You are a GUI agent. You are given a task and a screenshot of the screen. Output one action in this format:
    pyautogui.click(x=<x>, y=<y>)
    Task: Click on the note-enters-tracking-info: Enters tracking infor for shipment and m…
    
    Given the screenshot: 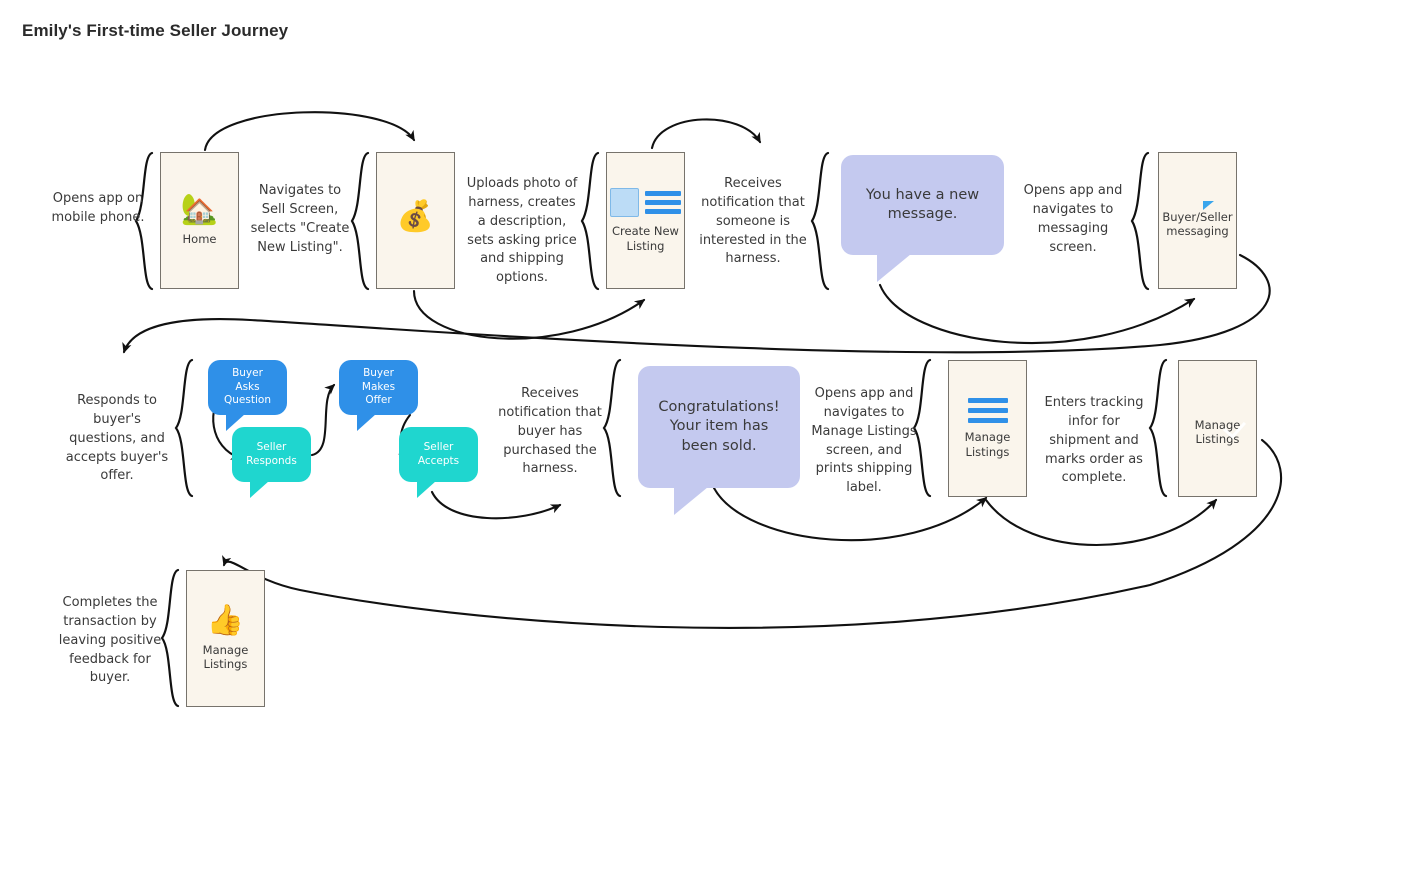 What is the action you would take?
    pyautogui.click(x=1094, y=440)
    